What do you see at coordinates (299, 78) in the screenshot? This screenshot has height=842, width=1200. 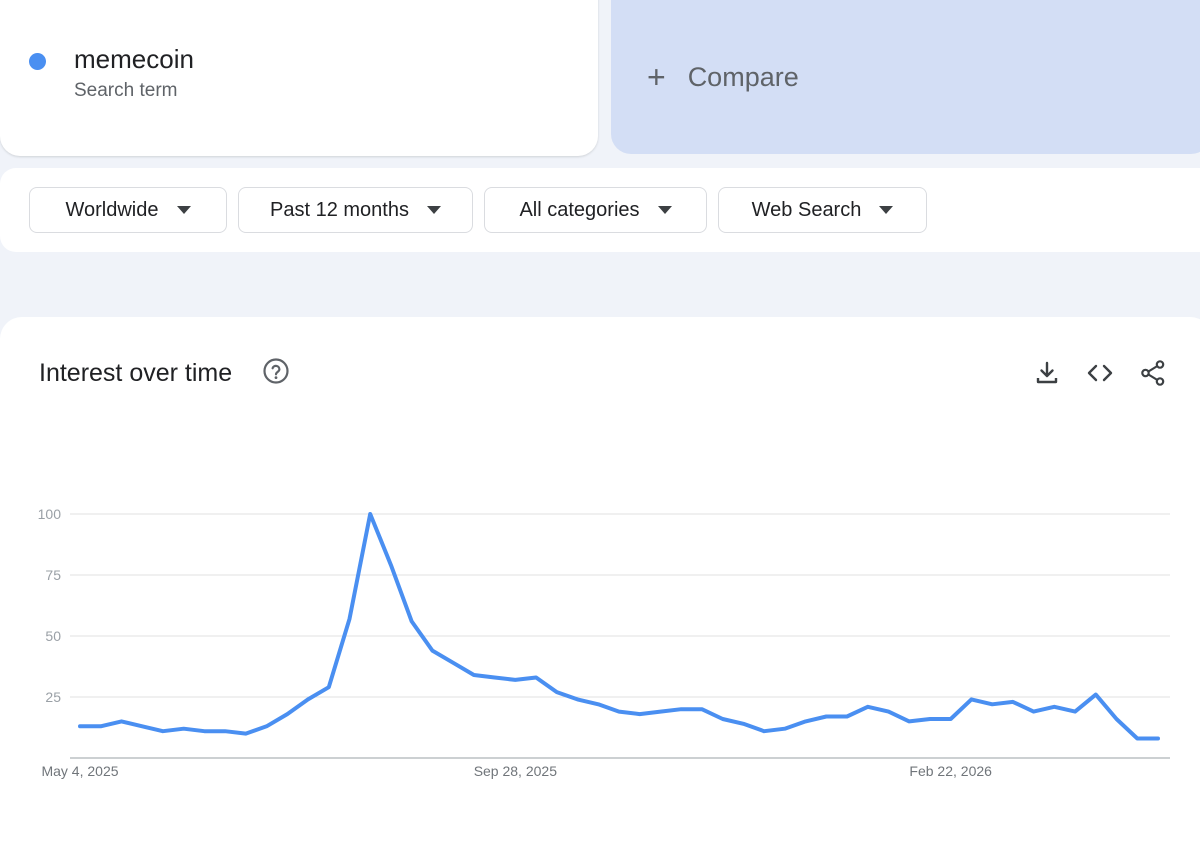 I see `search-term-card: memecoin Search term` at bounding box center [299, 78].